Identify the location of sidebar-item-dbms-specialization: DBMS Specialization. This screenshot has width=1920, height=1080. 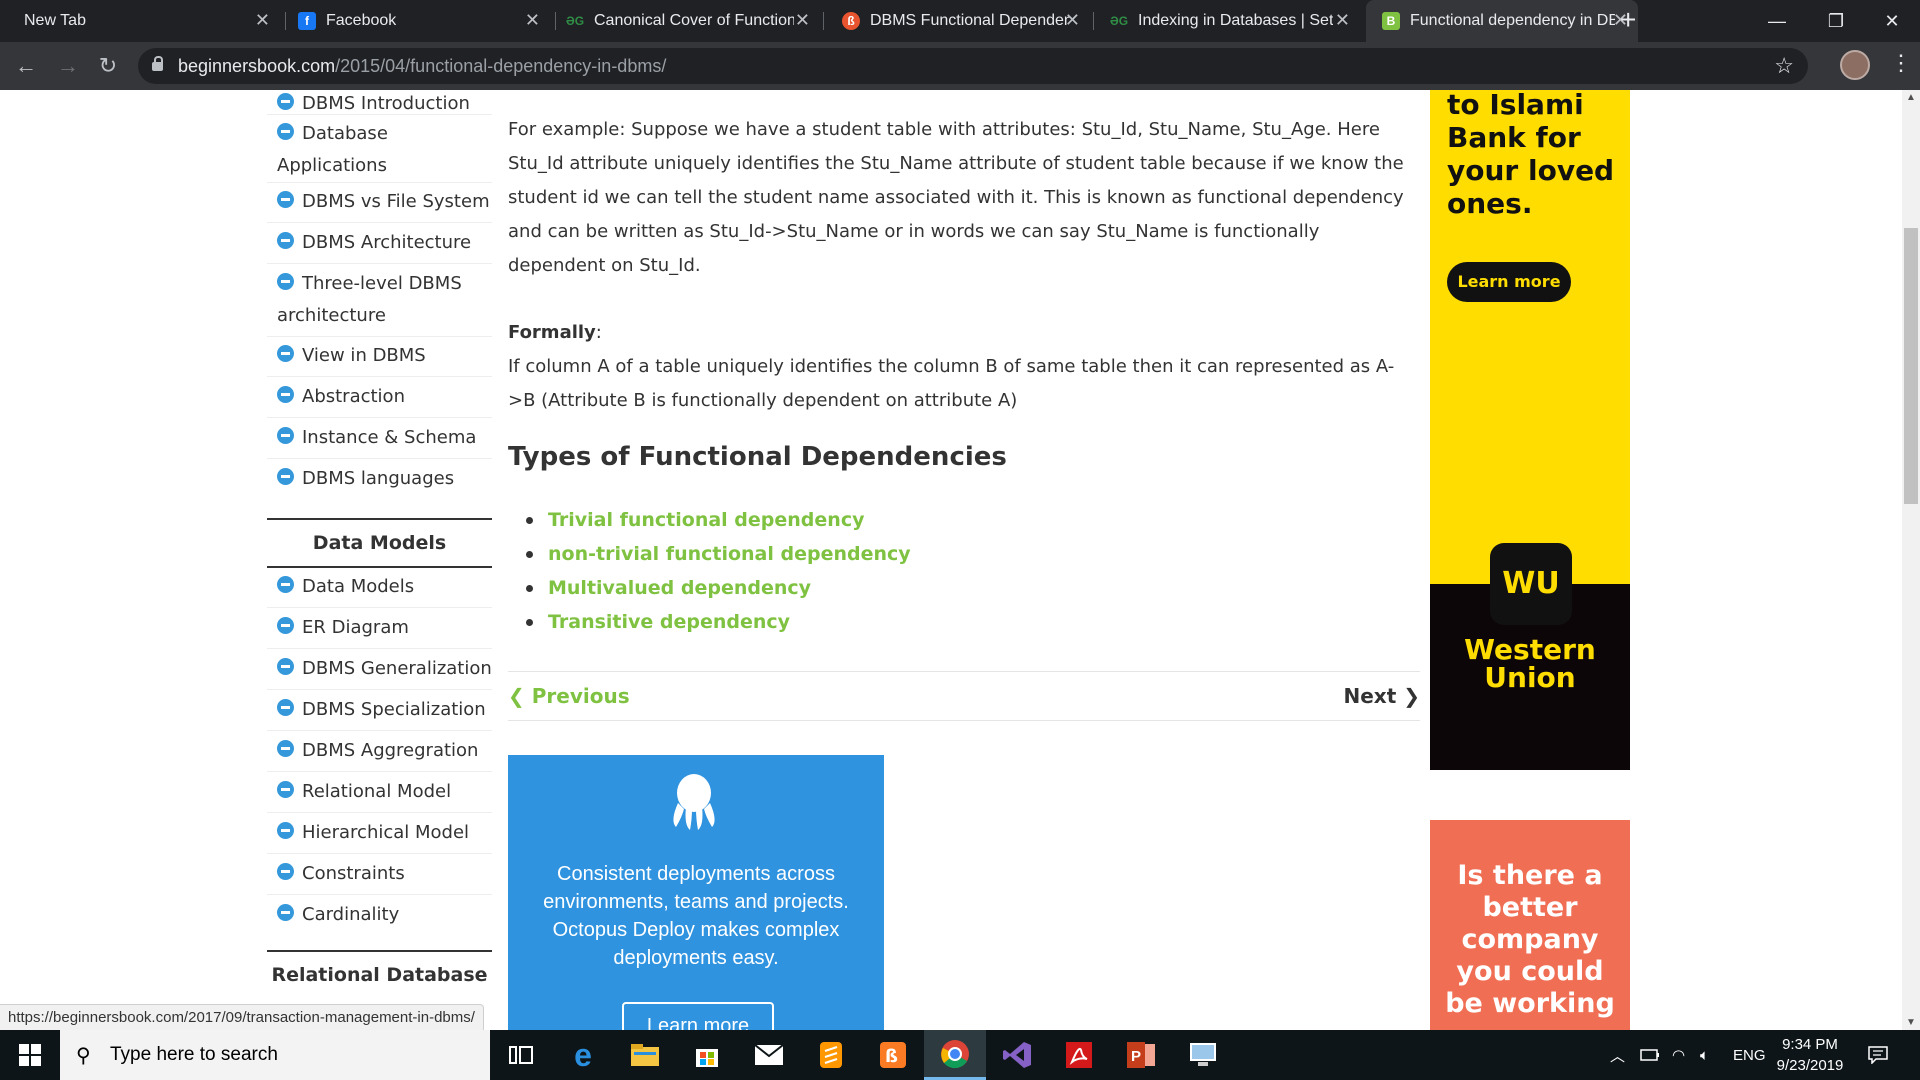
(379, 712).